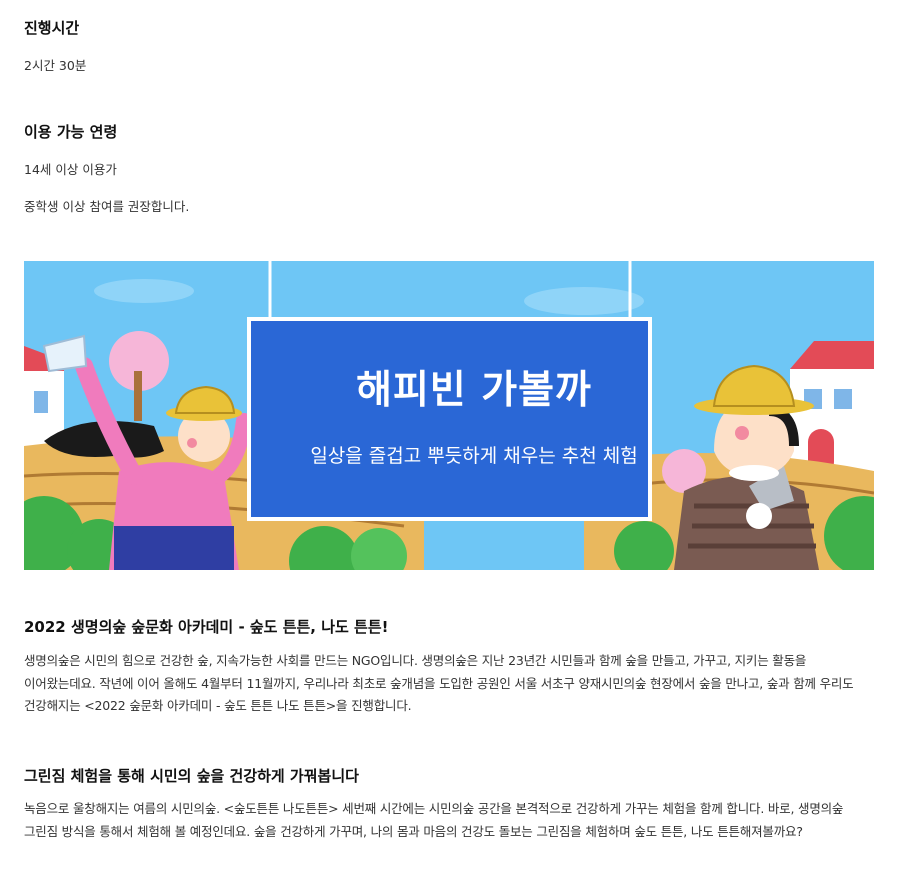 Image resolution: width=903 pixels, height=885 pixels. Describe the element at coordinates (52, 28) in the screenshot. I see `duration-heading: 진행시간` at that location.